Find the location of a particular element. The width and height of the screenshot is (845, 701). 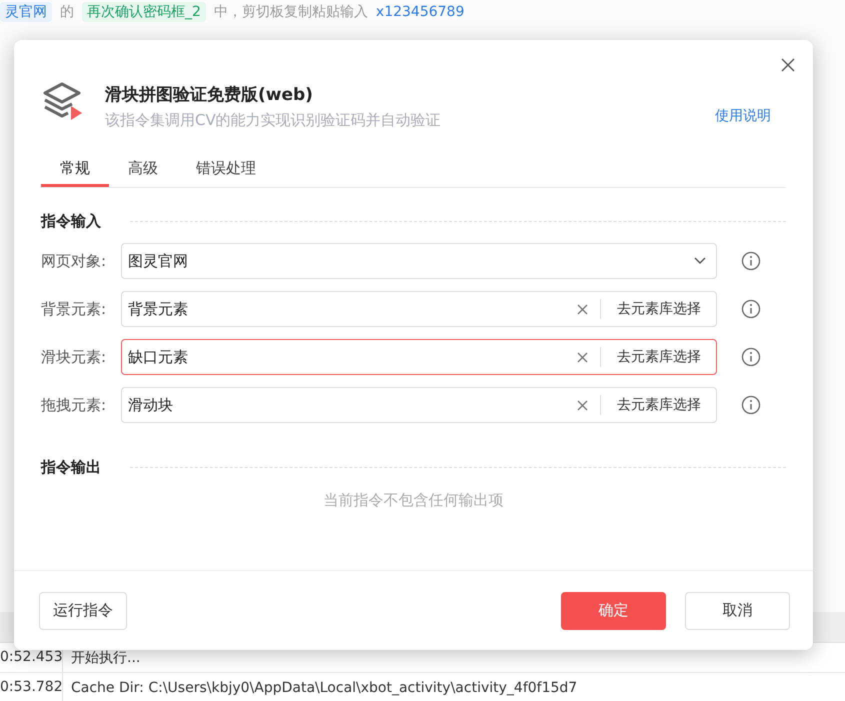

step-text: 中，剪切板复制粘贴输入 is located at coordinates (291, 12).